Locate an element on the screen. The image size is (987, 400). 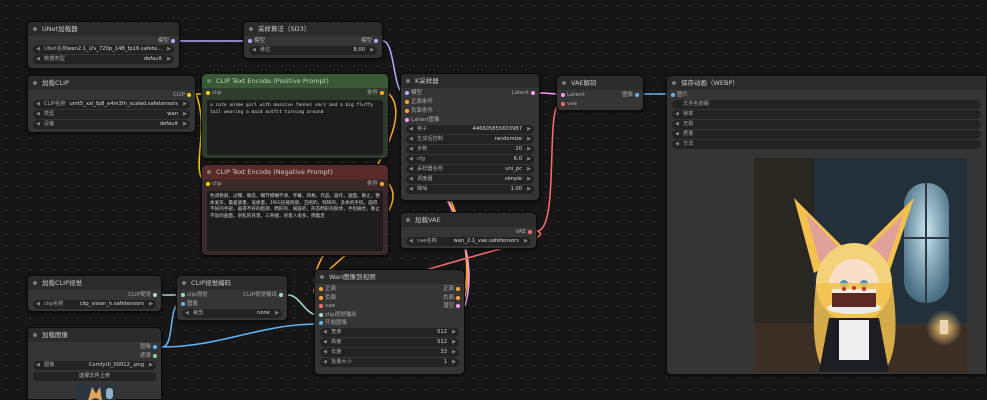
sampler-name-combo: ◀ 采样器名称 uni_pc ▶ is located at coordinates (470, 169).